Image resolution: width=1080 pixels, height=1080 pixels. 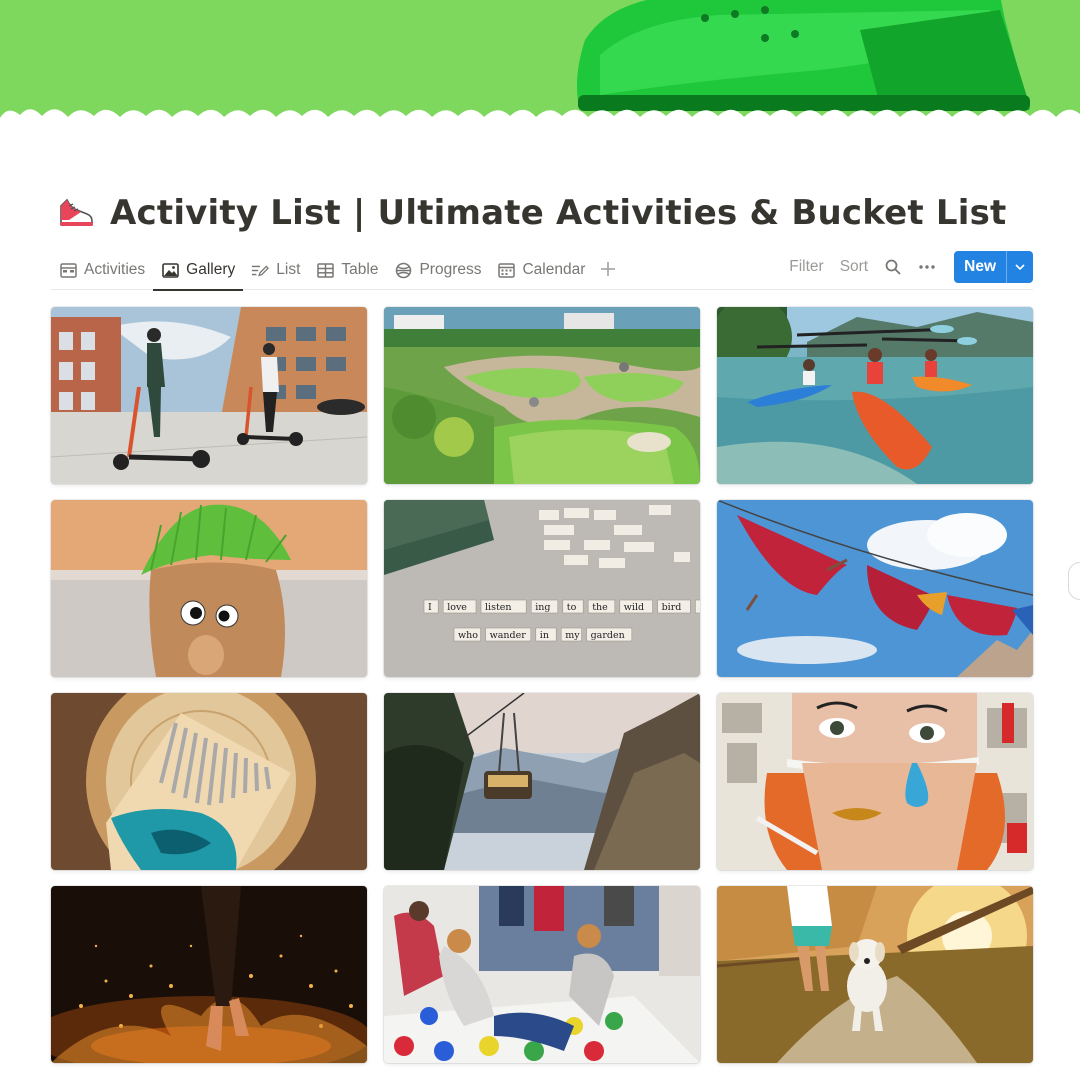 I want to click on calendar-icon, so click(x=506, y=270).